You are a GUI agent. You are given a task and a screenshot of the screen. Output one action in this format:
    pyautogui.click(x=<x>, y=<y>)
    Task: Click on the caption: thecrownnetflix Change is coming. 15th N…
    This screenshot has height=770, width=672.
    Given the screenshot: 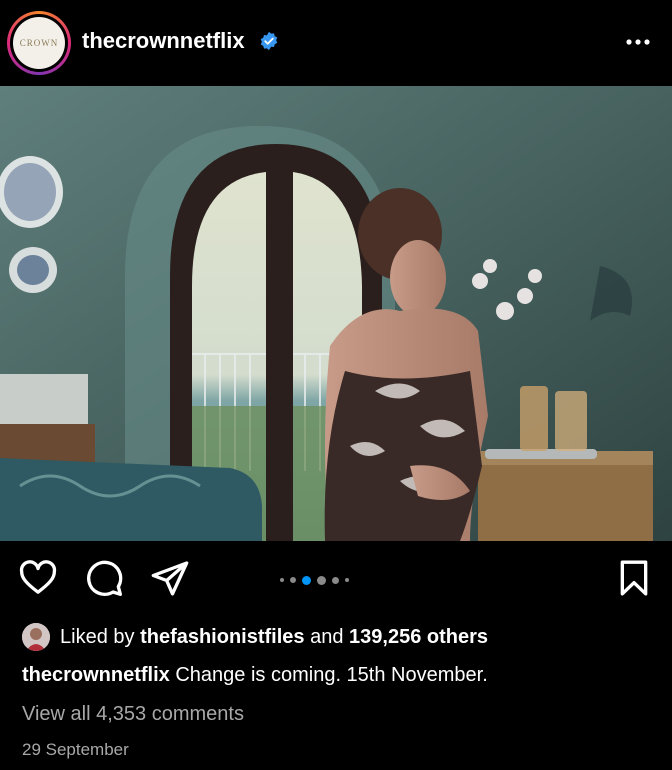 What is the action you would take?
    pyautogui.click(x=255, y=675)
    